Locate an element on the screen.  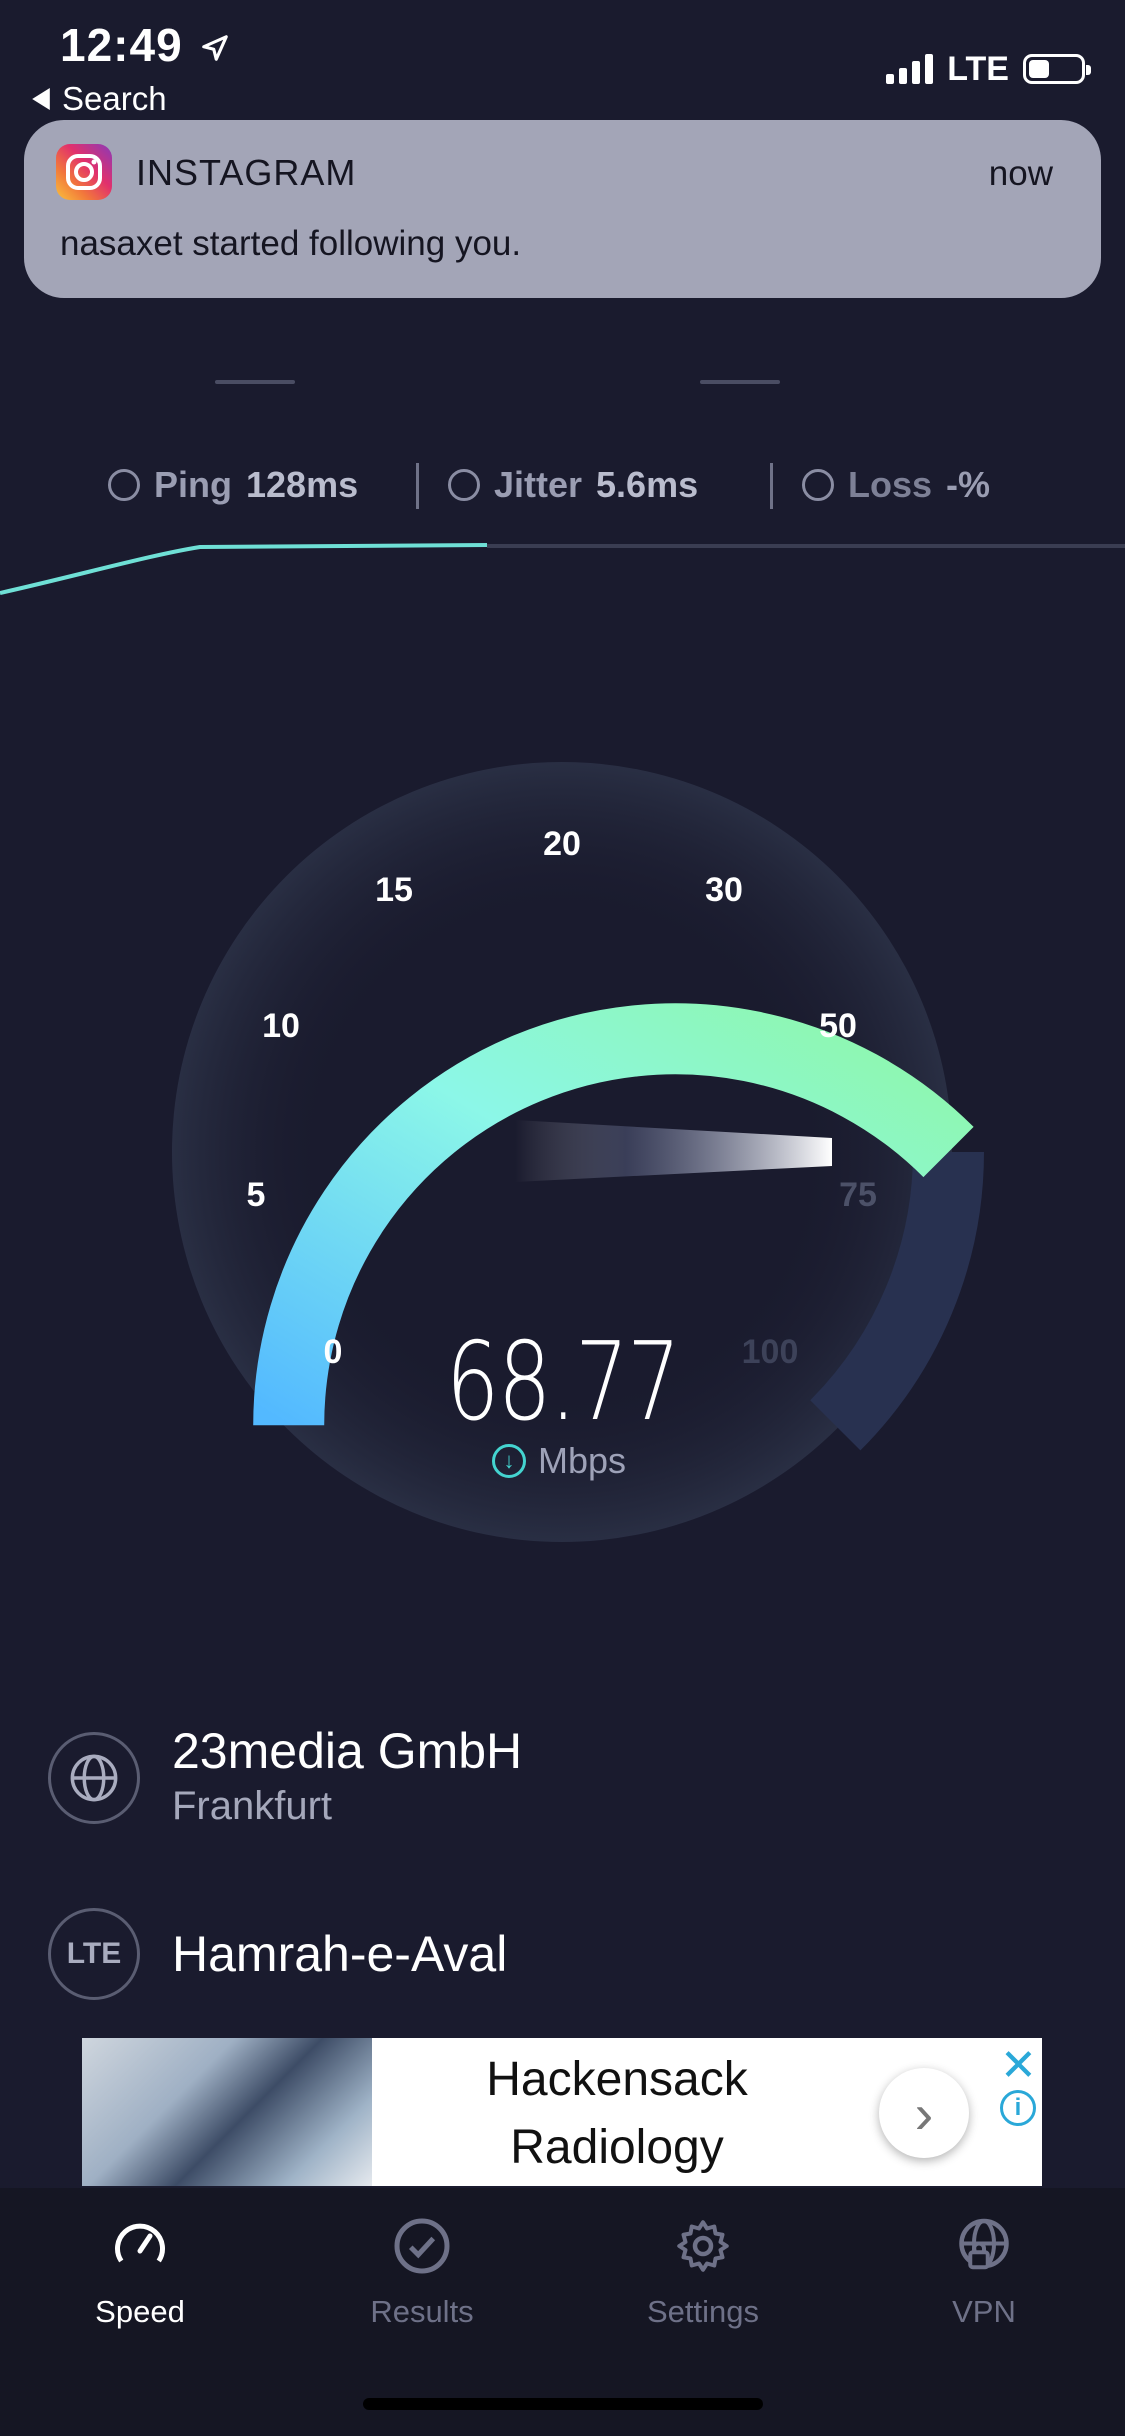
carrier-name: Hamrah-e-Aval is located at coordinates (340, 1954).